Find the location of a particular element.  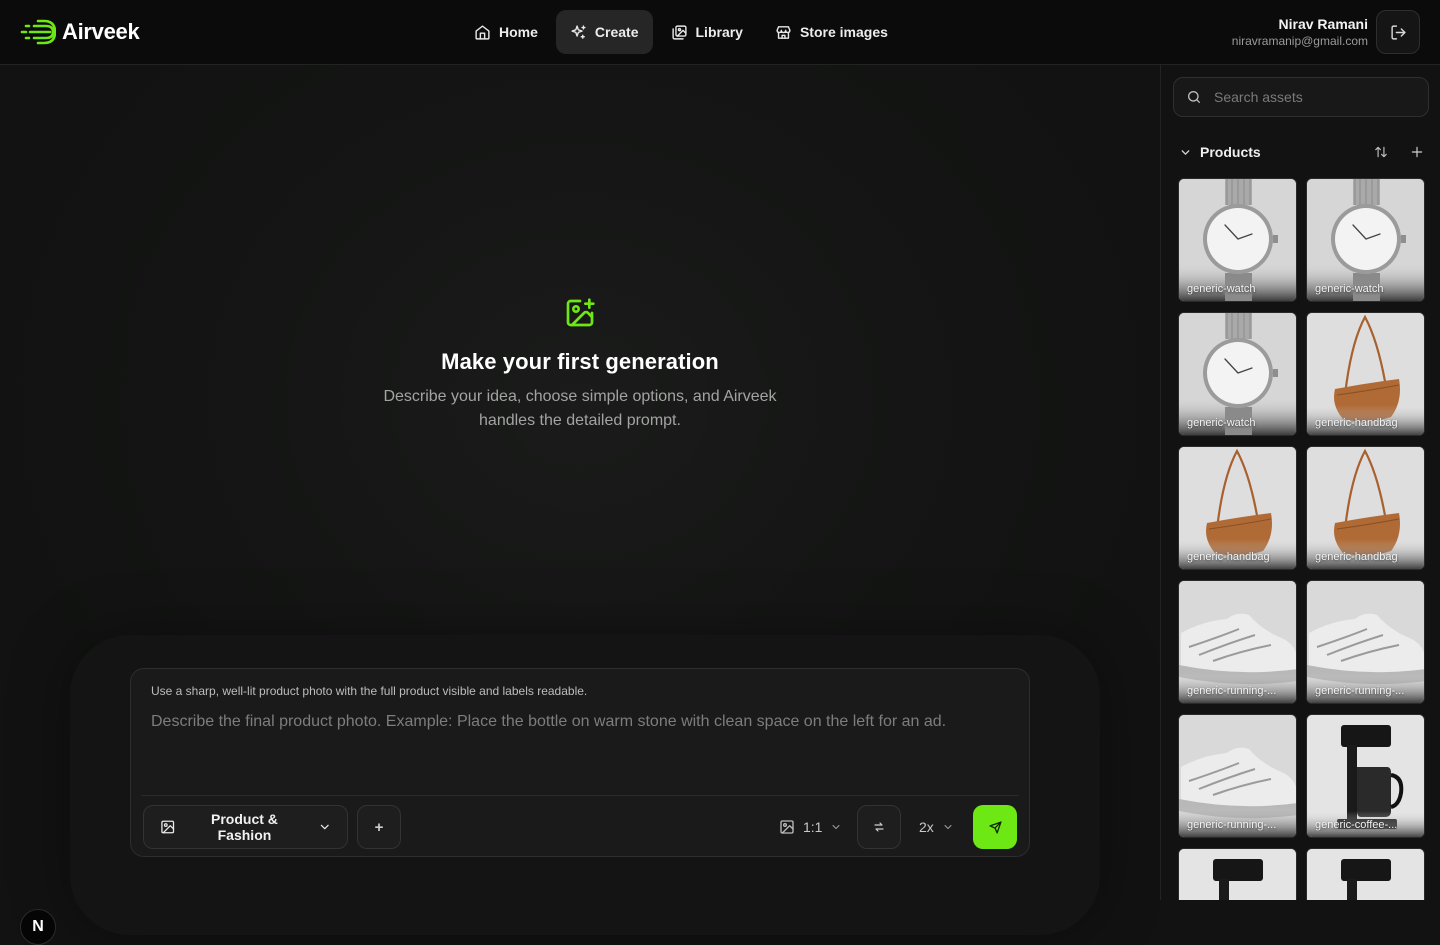

main-nav: Home Create Library Store images is located at coordinates (681, 32).